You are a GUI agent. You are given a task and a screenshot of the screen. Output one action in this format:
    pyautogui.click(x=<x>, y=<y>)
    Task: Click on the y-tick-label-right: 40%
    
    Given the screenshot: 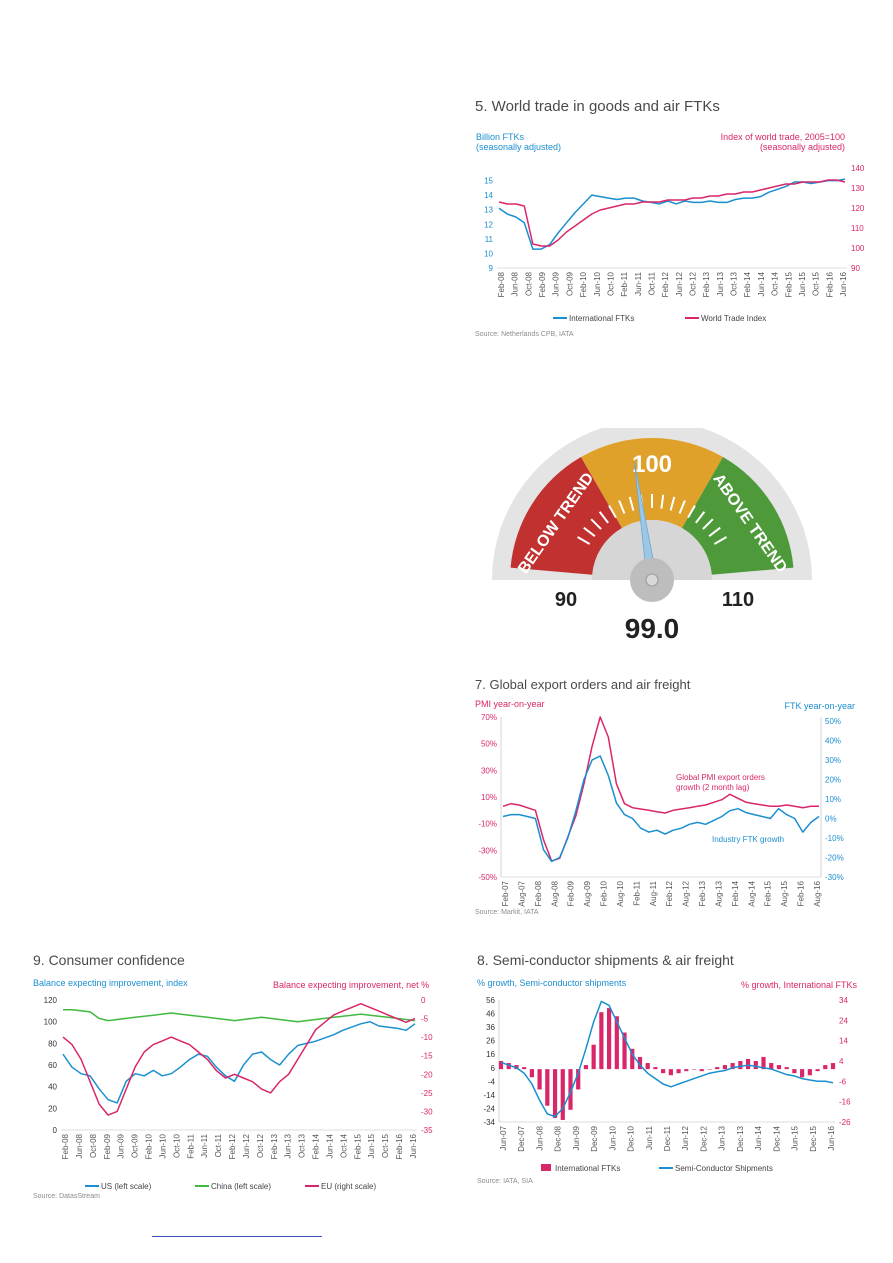 What is the action you would take?
    pyautogui.click(x=833, y=740)
    